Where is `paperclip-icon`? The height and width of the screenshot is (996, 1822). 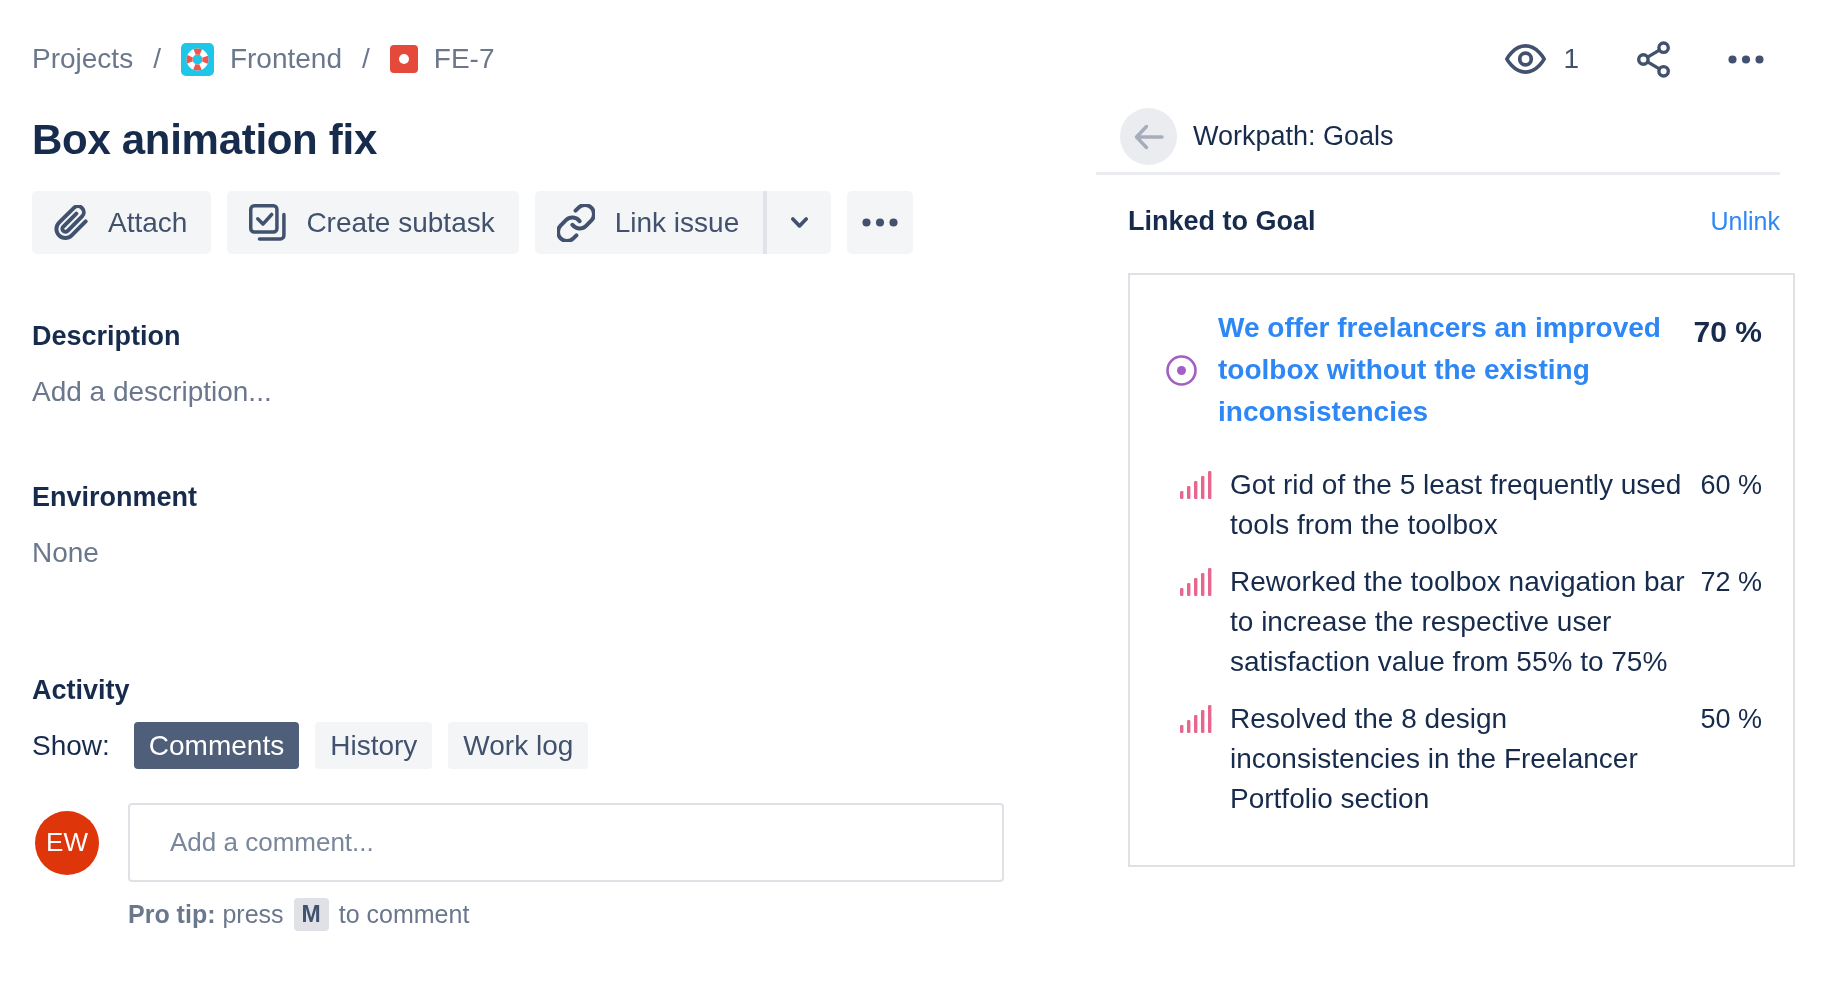 paperclip-icon is located at coordinates (71, 222).